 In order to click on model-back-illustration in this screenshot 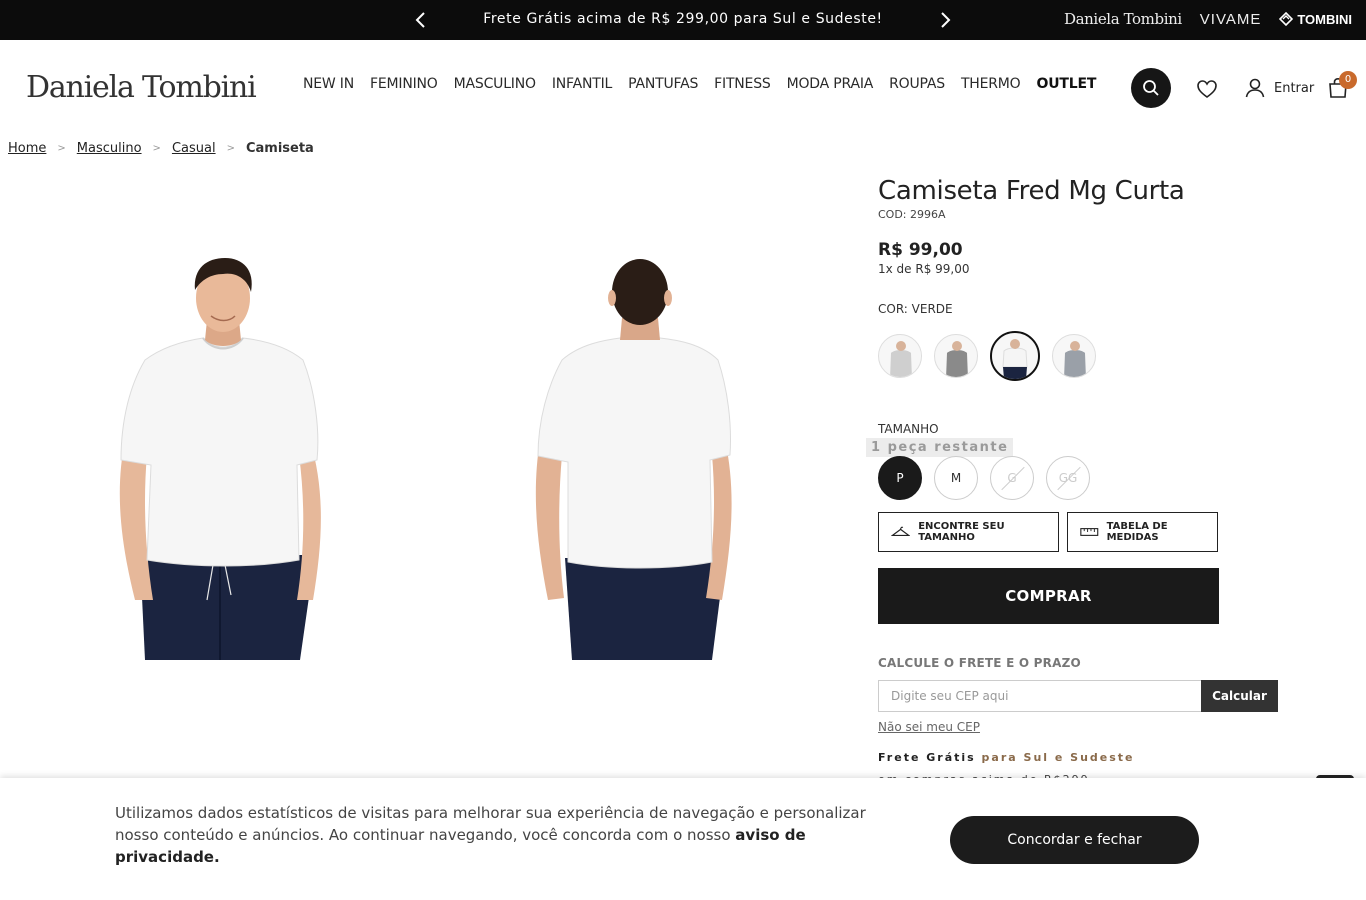, I will do `click(633, 459)`.